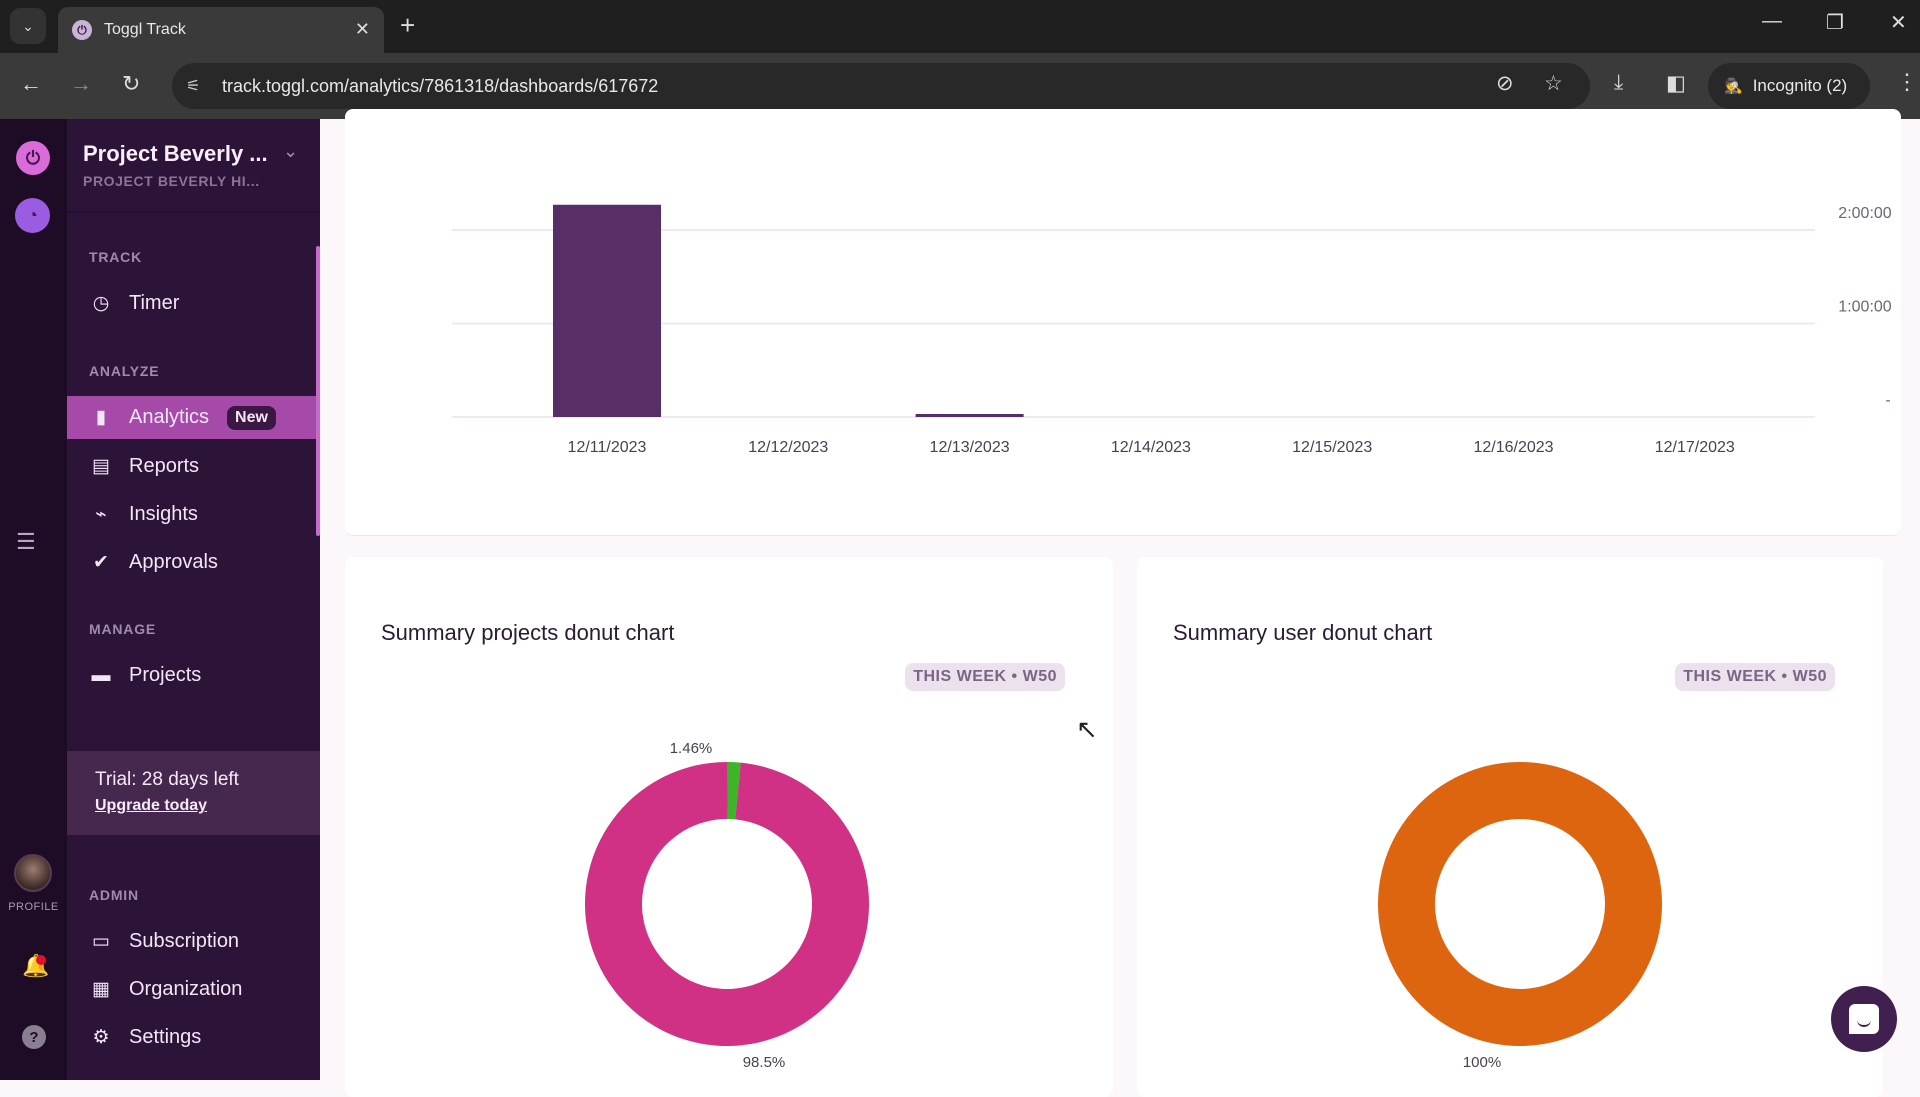  I want to click on site-info-icon: ⚟, so click(198, 86).